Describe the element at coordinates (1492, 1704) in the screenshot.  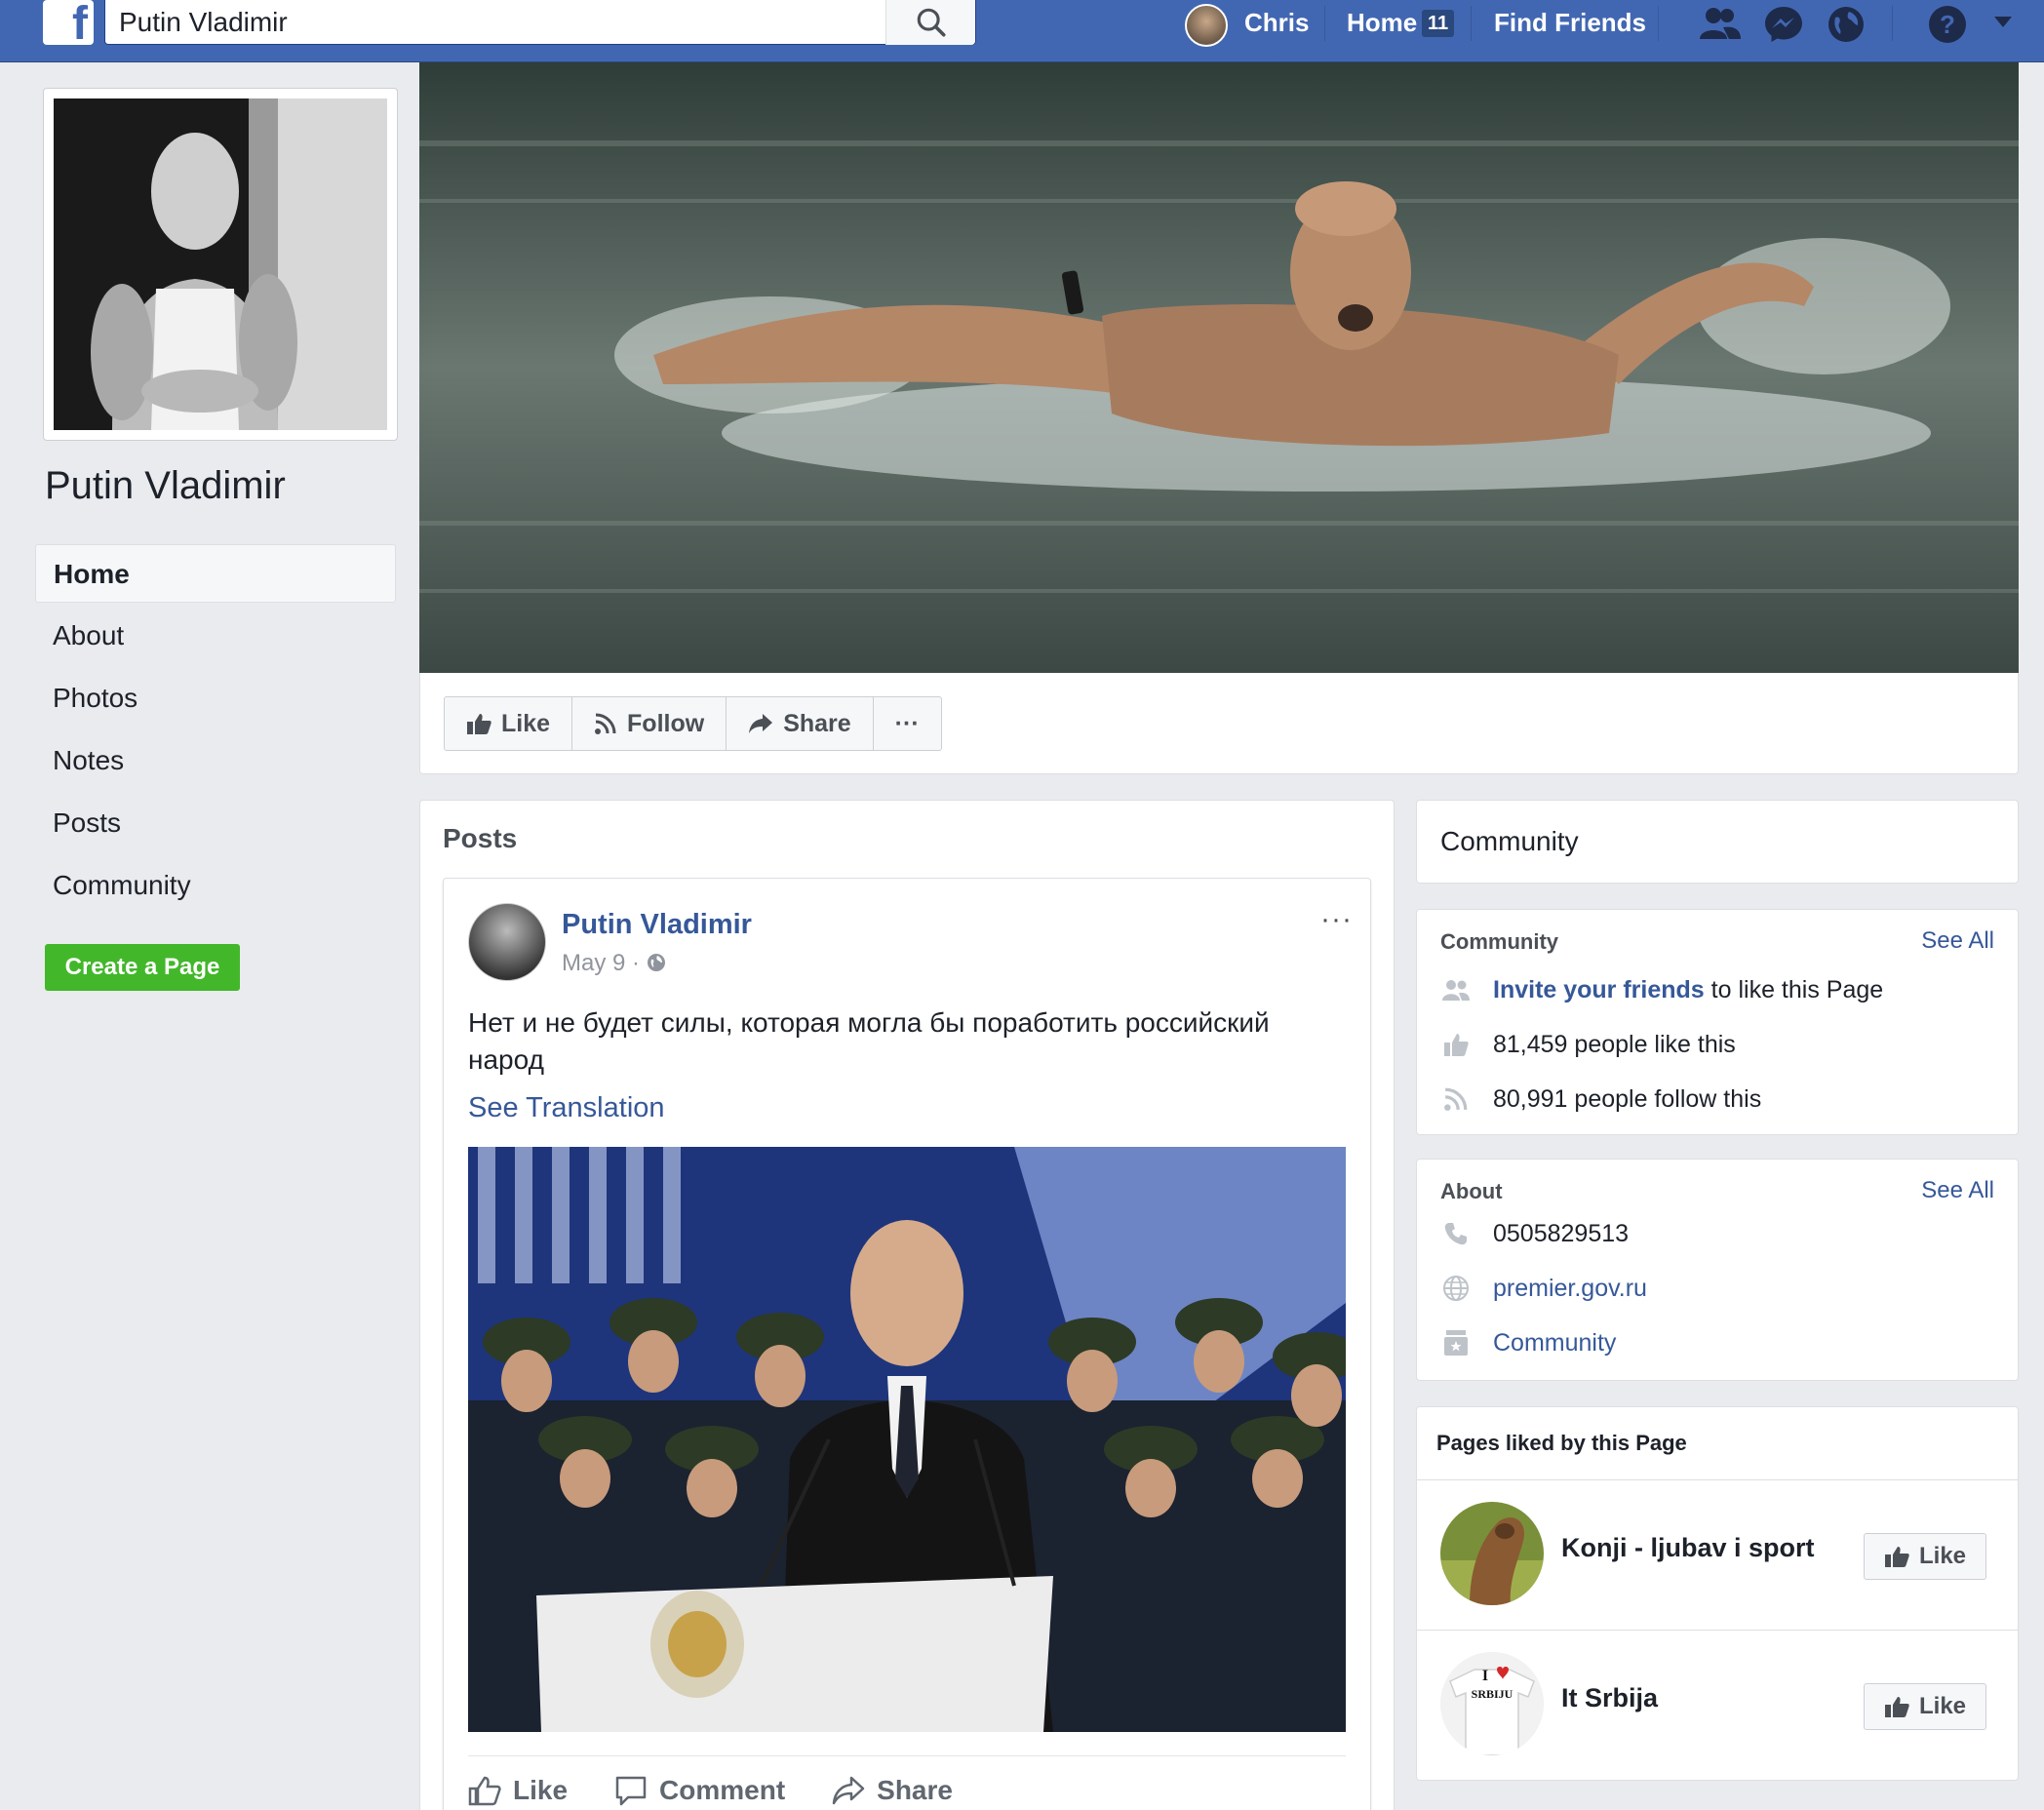
I see `liked-page-thumbnail: I SRBIJU` at that location.